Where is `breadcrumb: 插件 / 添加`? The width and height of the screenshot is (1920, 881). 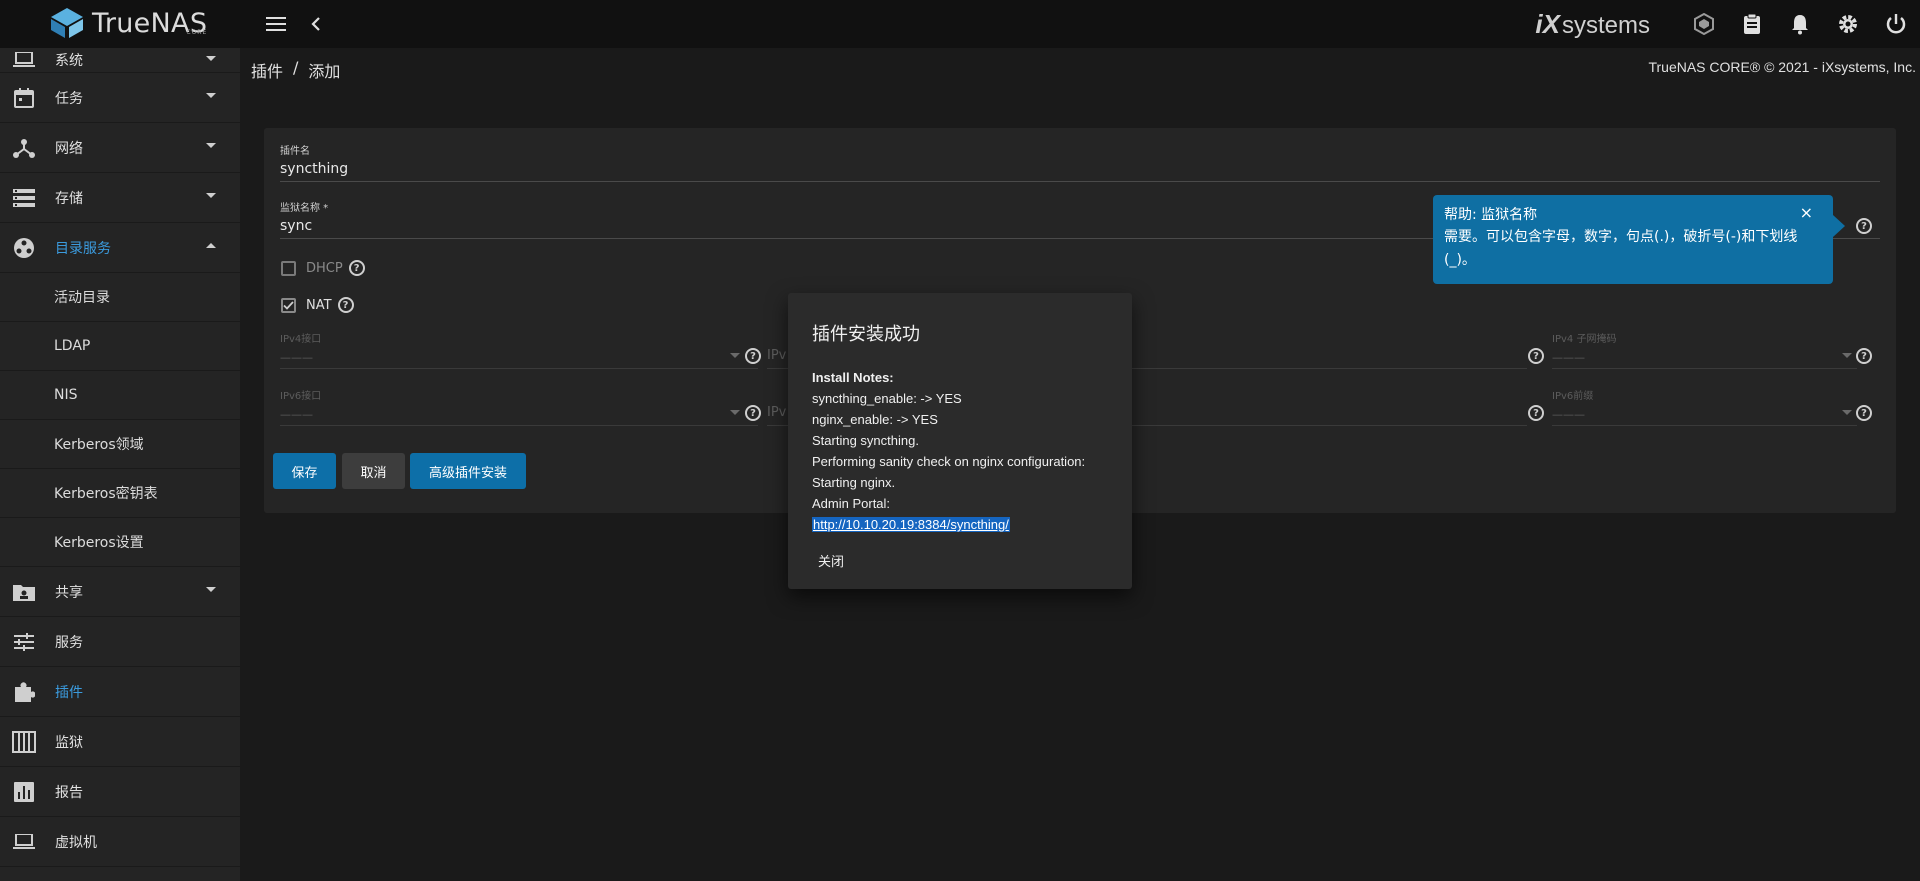 breadcrumb: 插件 / 添加 is located at coordinates (295, 70).